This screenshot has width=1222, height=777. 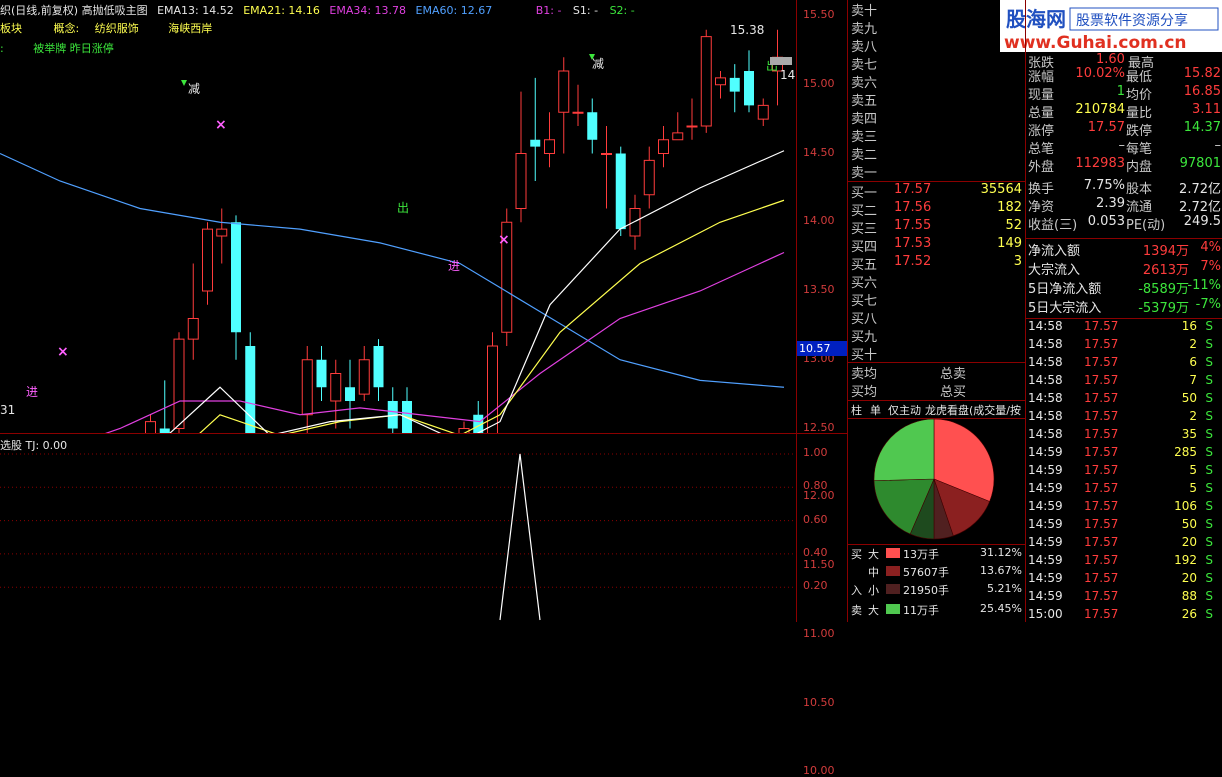 I want to click on bid-level-row: 买四 17.53 149, so click(x=937, y=245).